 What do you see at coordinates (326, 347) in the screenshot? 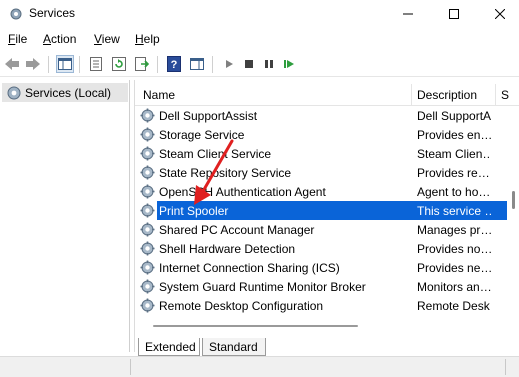
I see `view-tabs: Extended Standard` at bounding box center [326, 347].